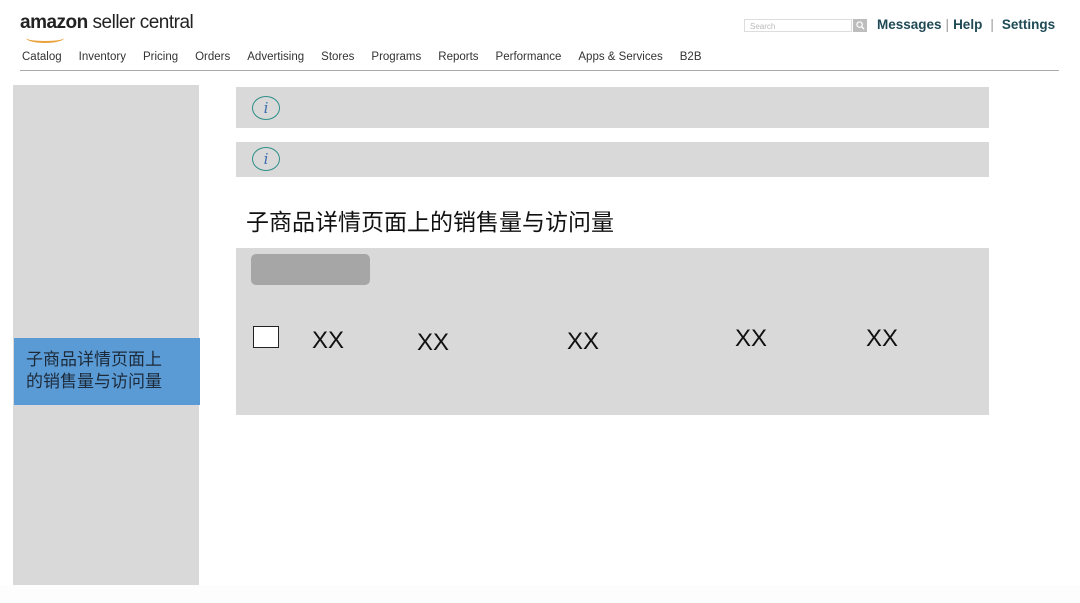  I want to click on nav-pricing: Pricing, so click(160, 57).